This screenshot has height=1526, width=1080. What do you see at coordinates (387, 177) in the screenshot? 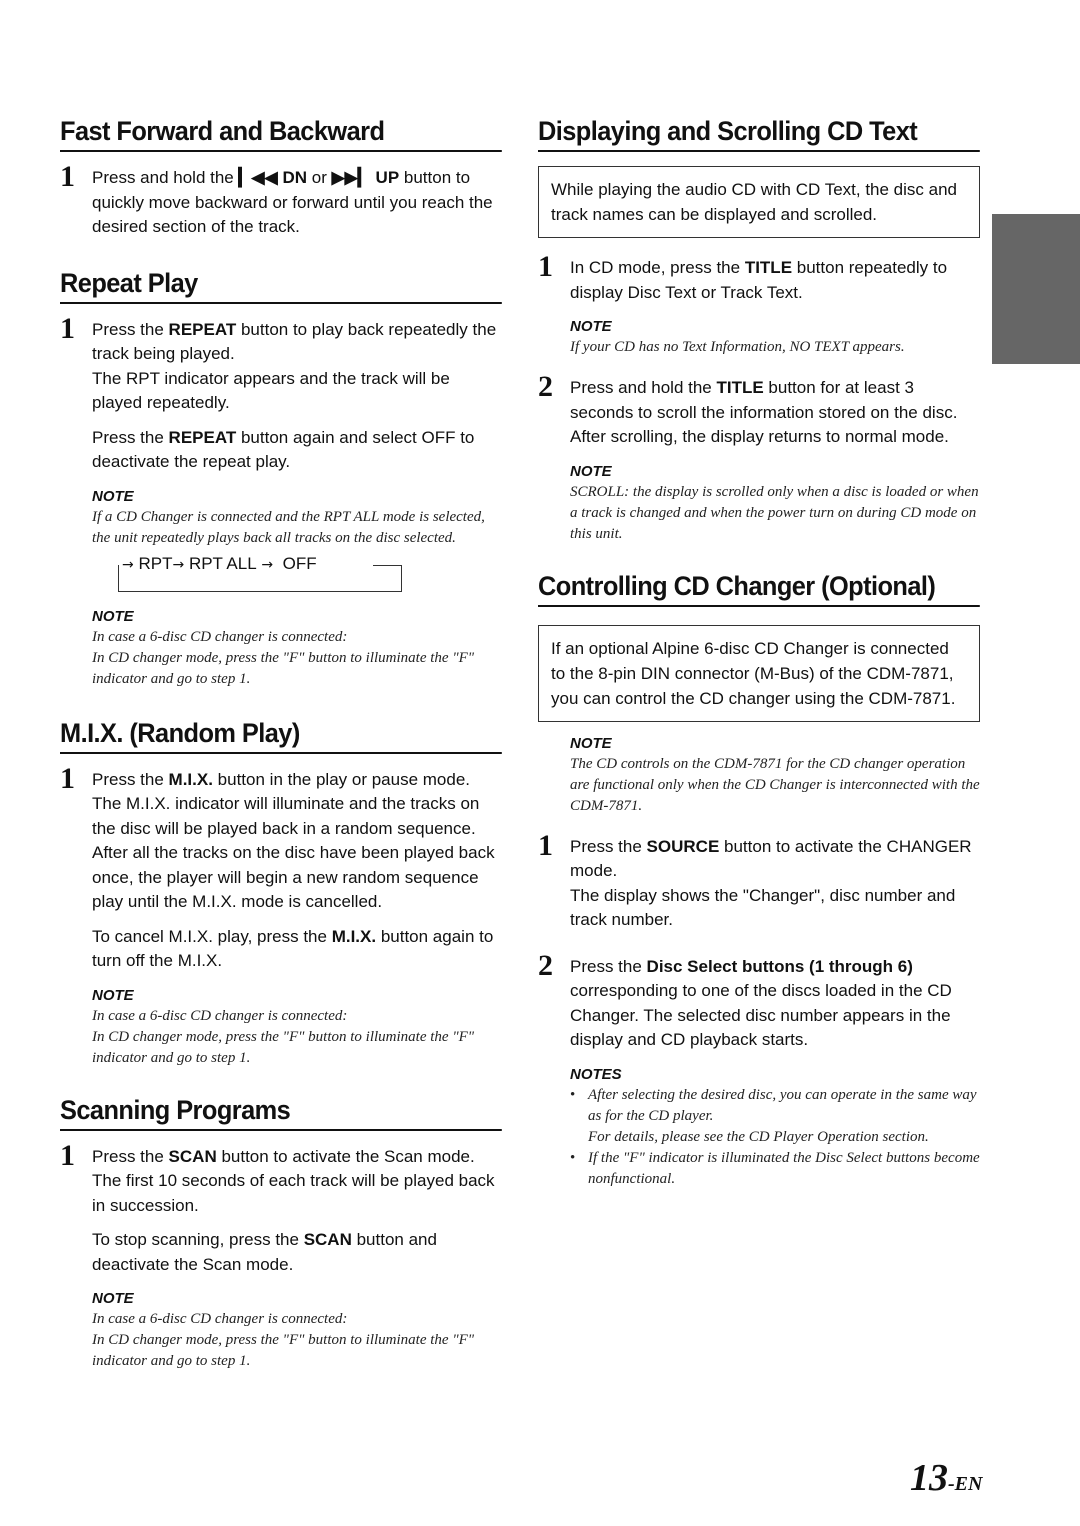
I see `button-name: UP` at bounding box center [387, 177].